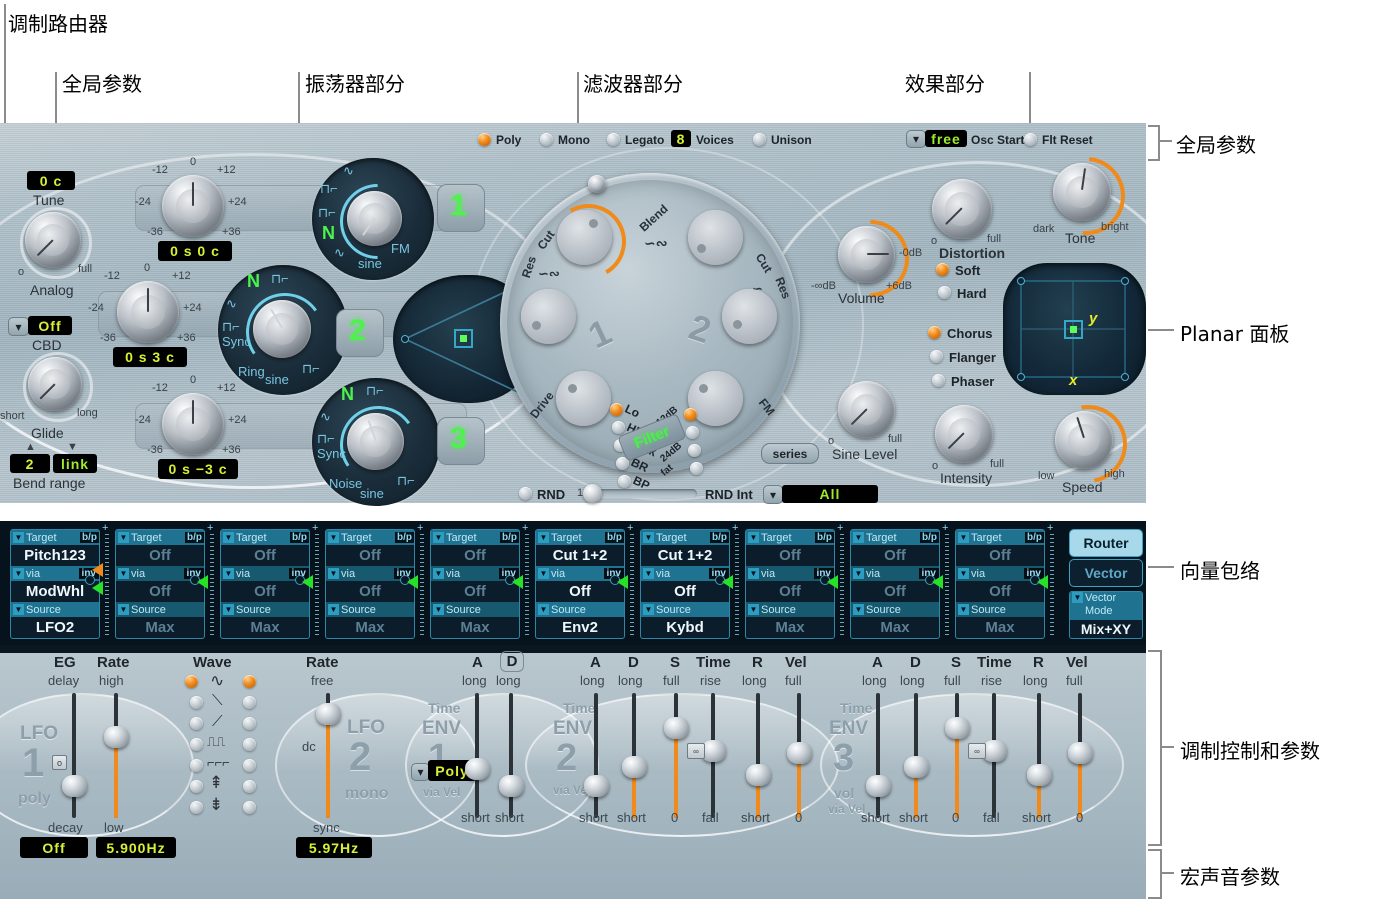 The width and height of the screenshot is (1389, 899). I want to click on router-source-value: Env2, so click(580, 627).